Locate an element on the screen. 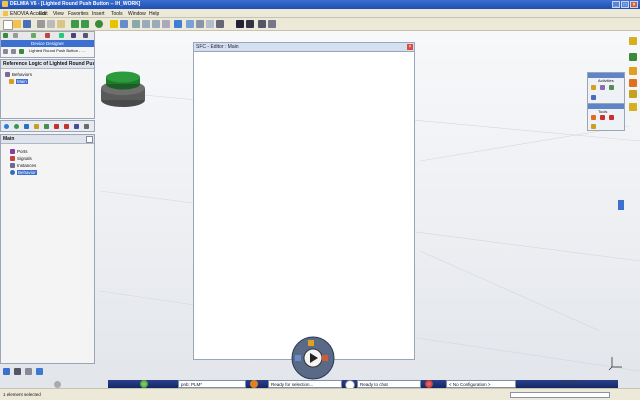 The width and height of the screenshot is (640, 400). bottom-left-toolbar is located at coordinates (31, 372).